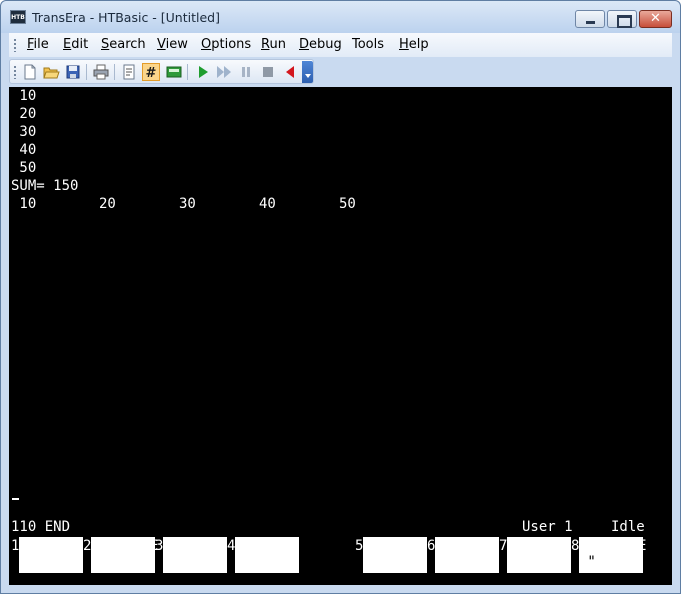  What do you see at coordinates (174, 72) in the screenshot?
I see `program-card-icon` at bounding box center [174, 72].